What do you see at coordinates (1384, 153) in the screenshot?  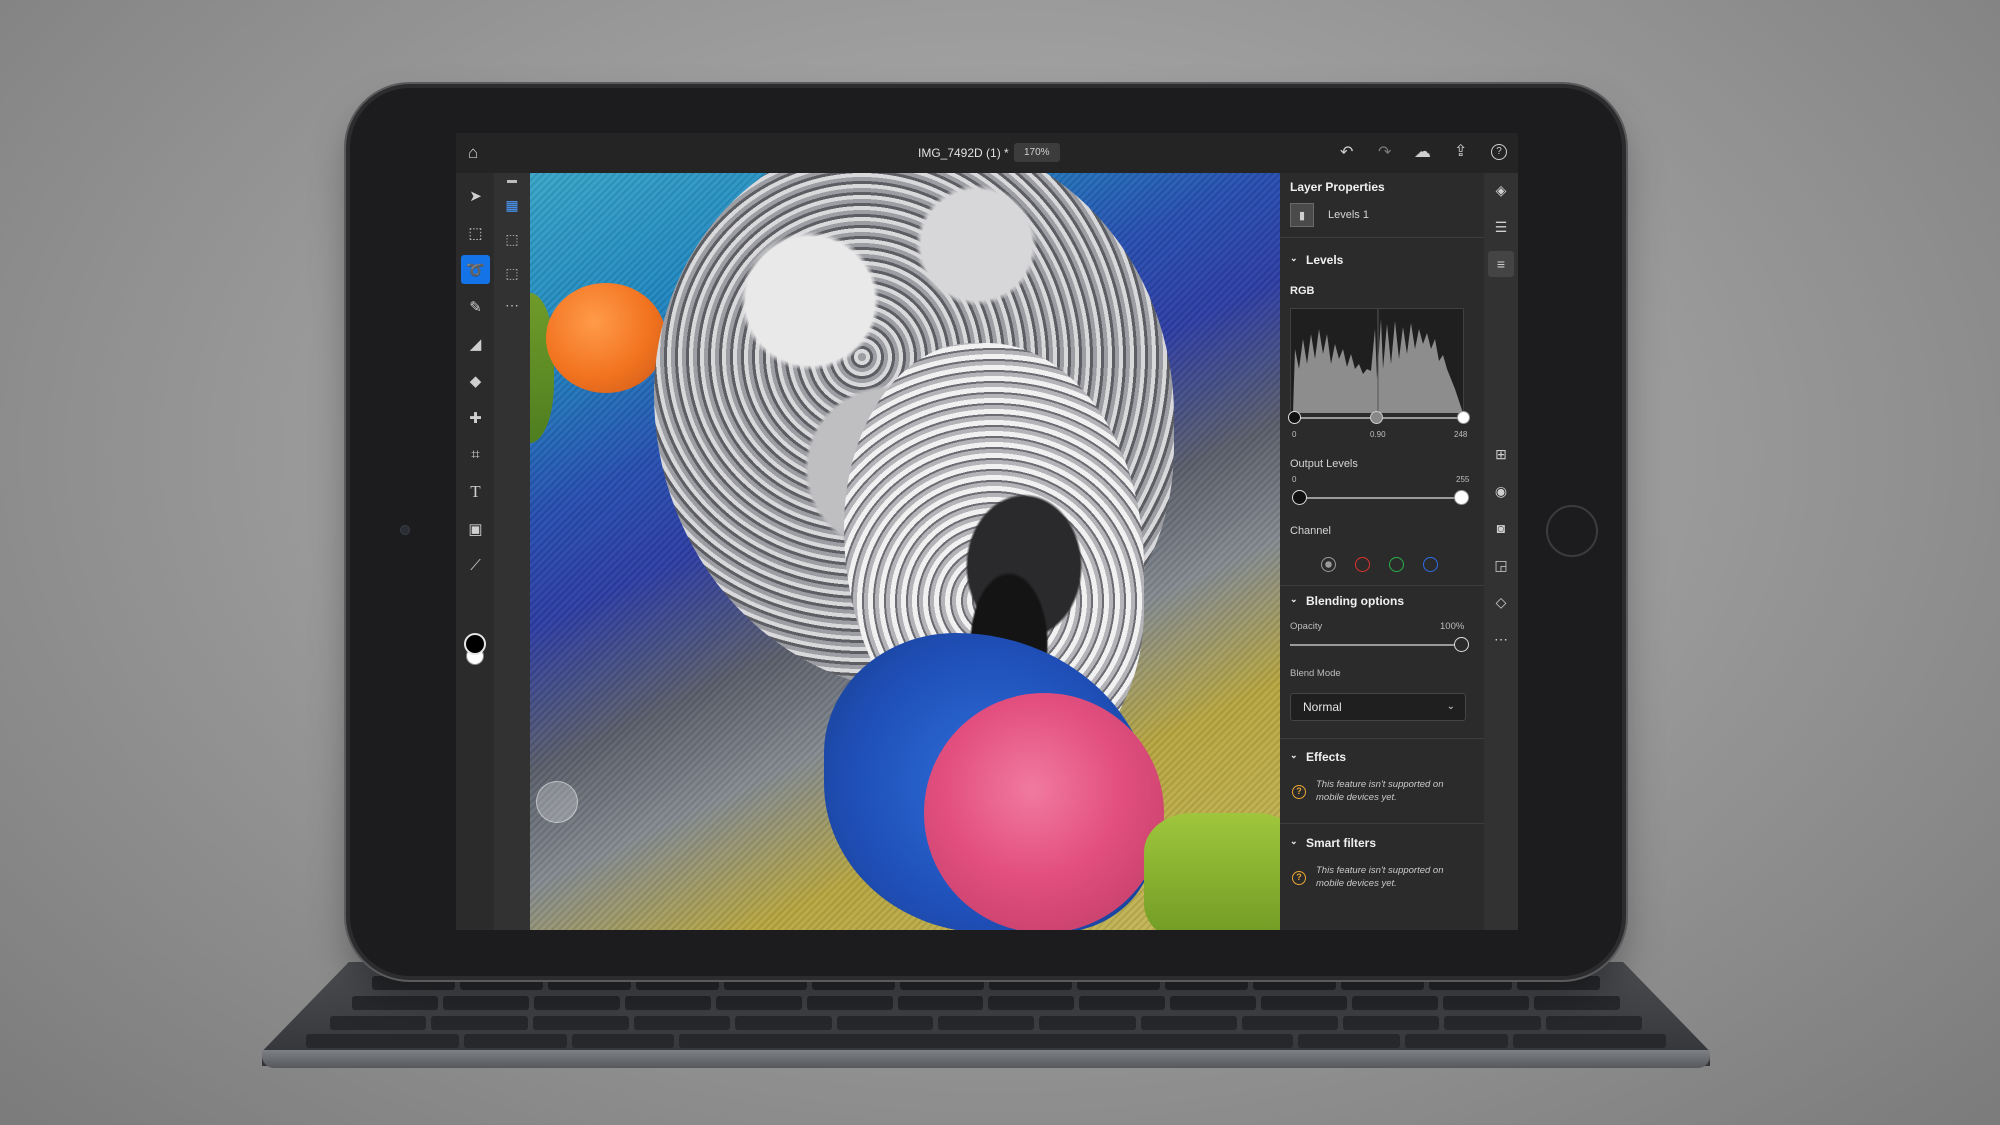 I see `redo-icon: ↷` at bounding box center [1384, 153].